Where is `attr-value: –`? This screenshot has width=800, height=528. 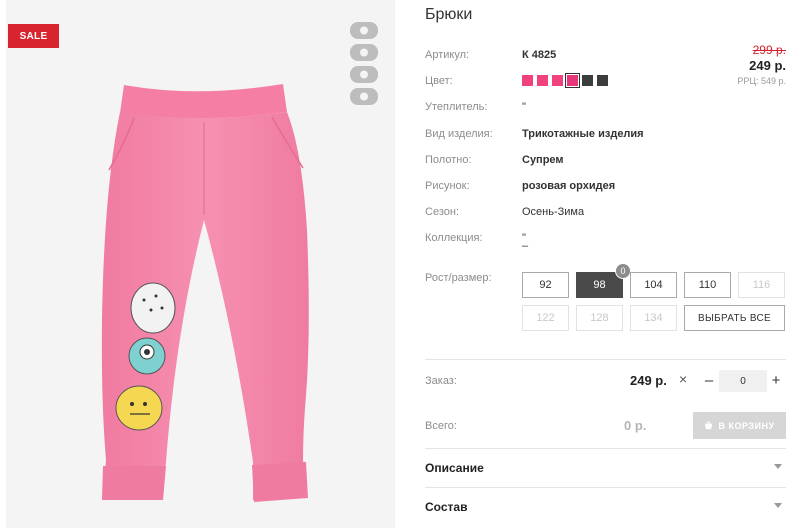
attr-value: – is located at coordinates (525, 246).